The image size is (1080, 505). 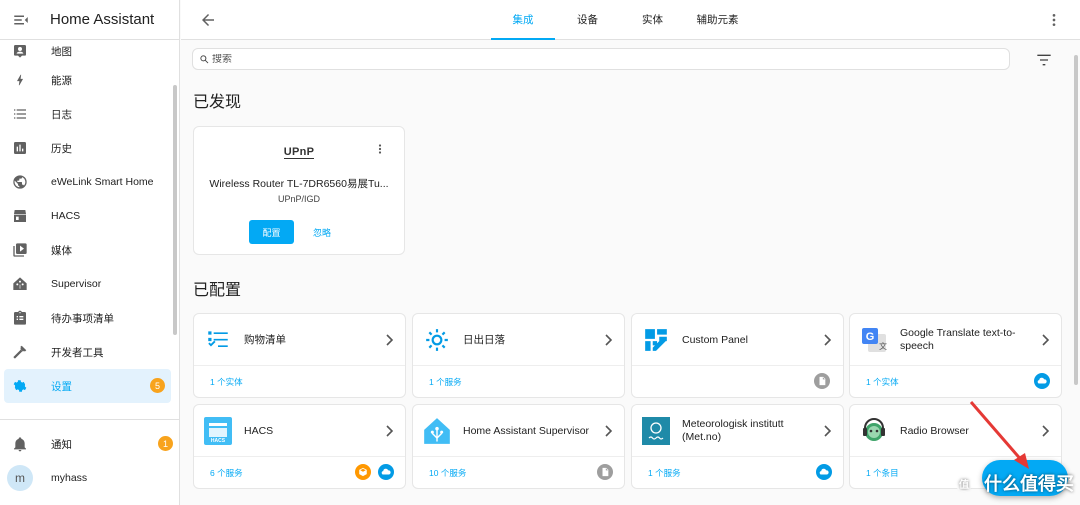 What do you see at coordinates (20, 284) in the screenshot?
I see `home-assistant-icon` at bounding box center [20, 284].